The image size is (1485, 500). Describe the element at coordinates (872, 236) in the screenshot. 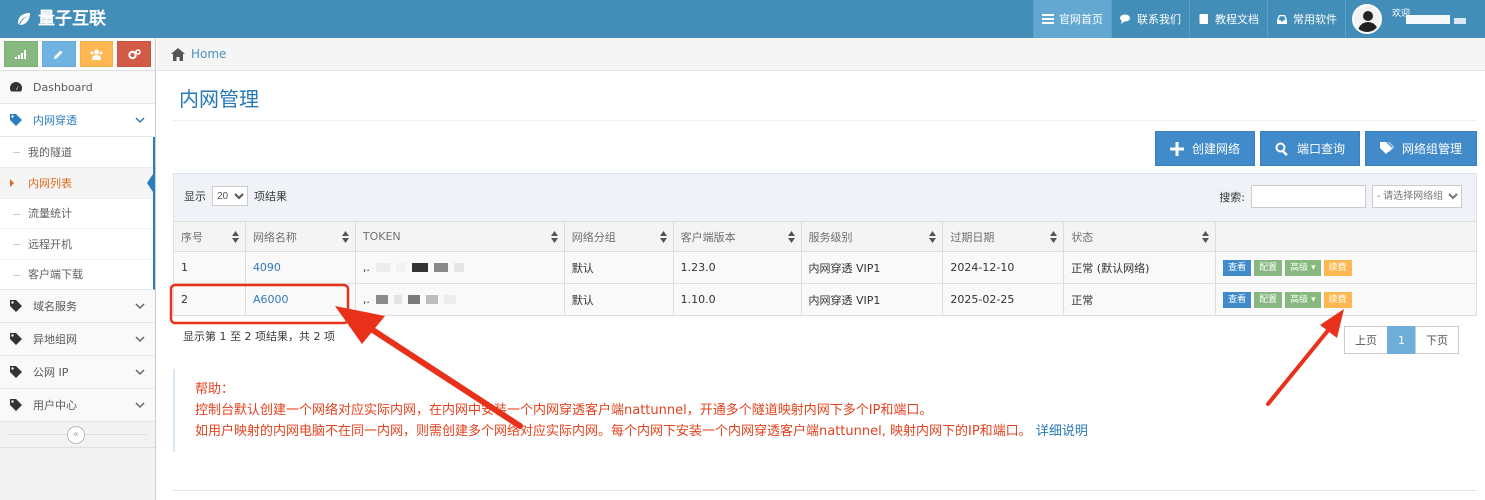

I see `col-header-level: 服务级别` at that location.